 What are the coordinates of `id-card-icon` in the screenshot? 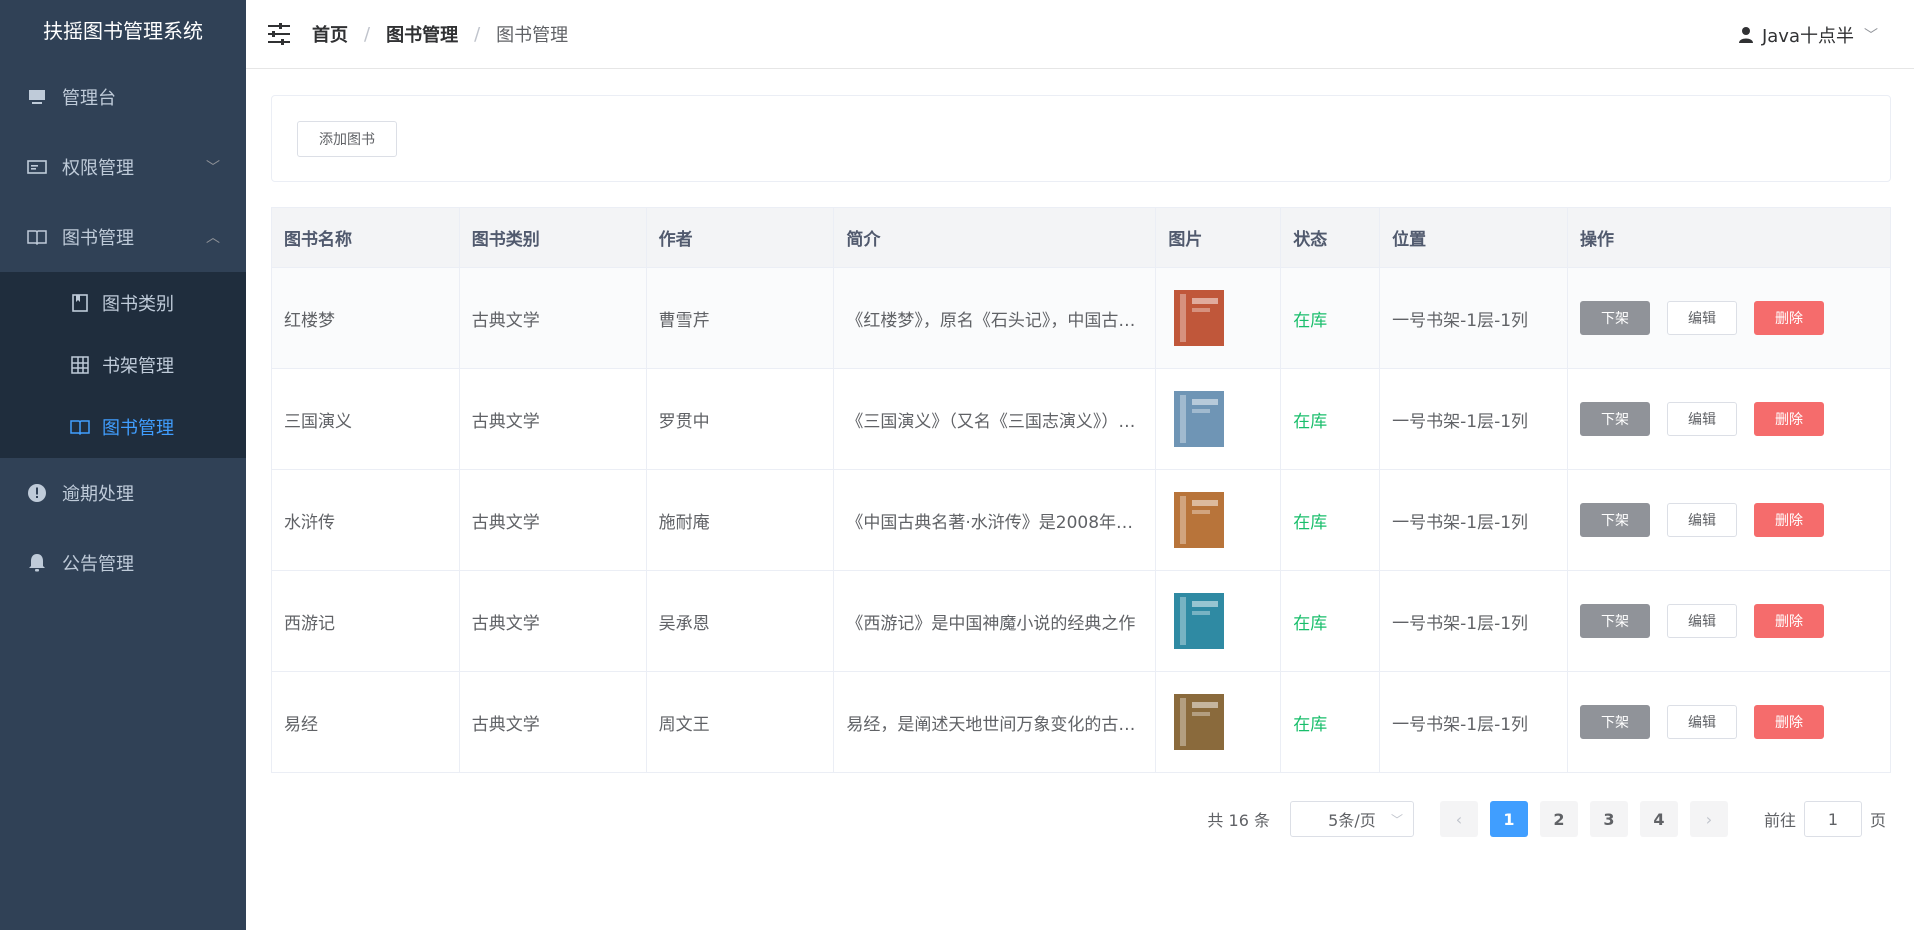 It's located at (37, 167).